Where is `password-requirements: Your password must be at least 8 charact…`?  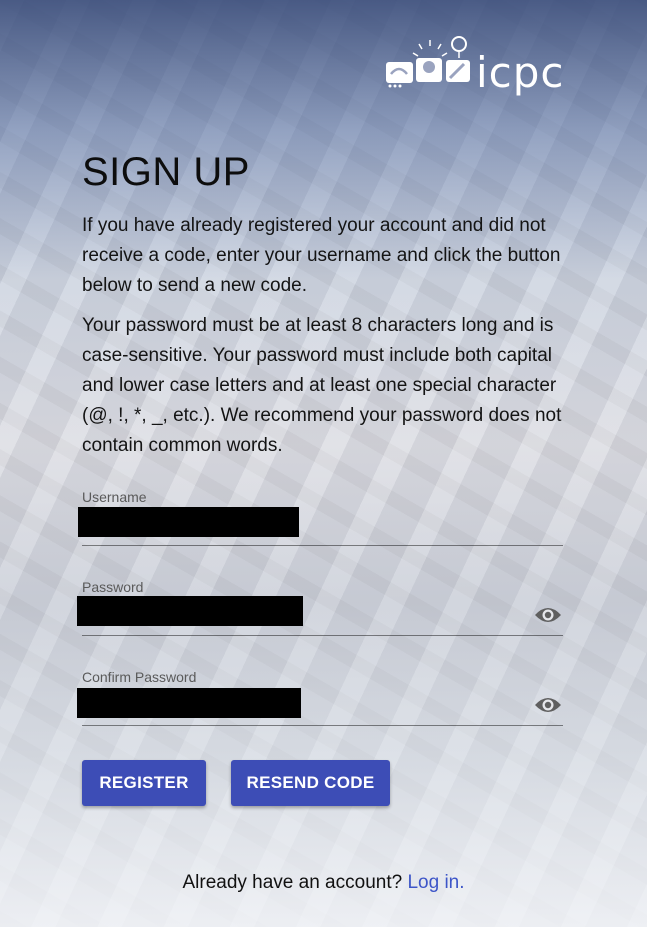 password-requirements: Your password must be at least 8 charact… is located at coordinates (322, 385).